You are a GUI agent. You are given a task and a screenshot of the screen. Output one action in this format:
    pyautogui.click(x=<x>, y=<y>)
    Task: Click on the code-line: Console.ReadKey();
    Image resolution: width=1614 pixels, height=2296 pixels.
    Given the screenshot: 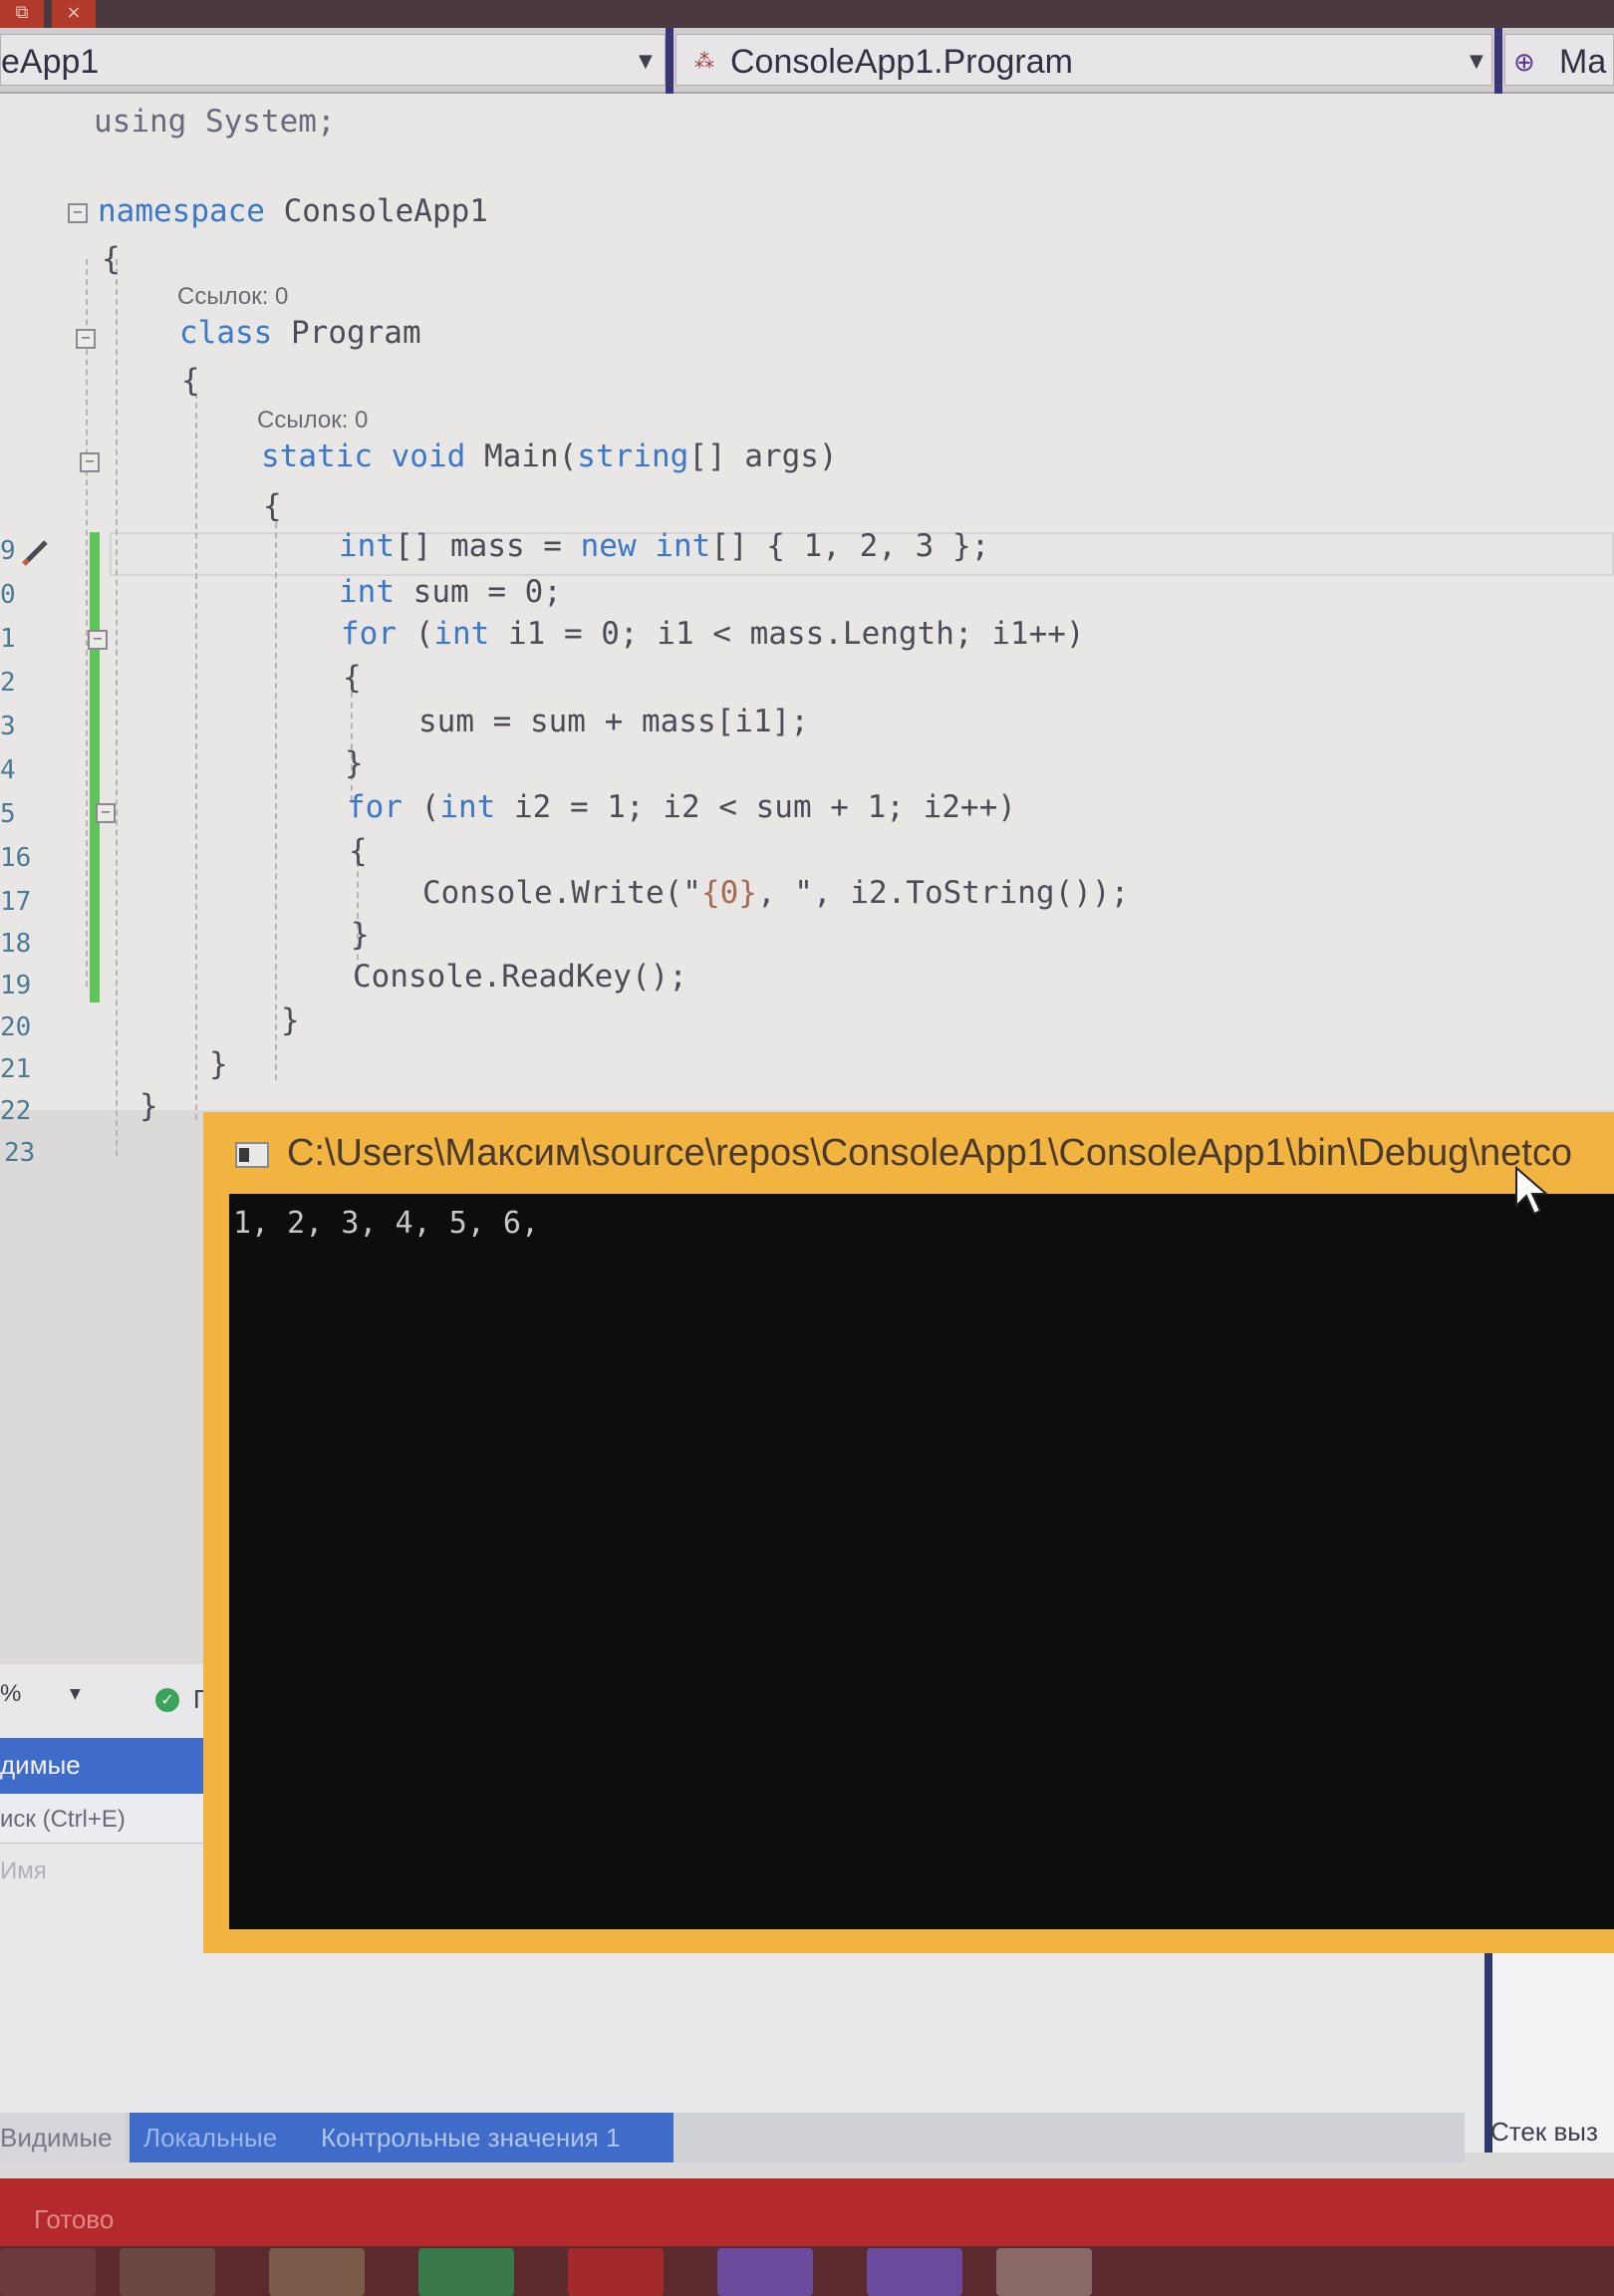 What is the action you would take?
    pyautogui.click(x=520, y=977)
    